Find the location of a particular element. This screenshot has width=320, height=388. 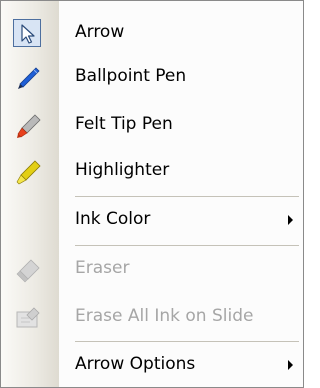

arrow-cursor-icon is located at coordinates (27, 33).